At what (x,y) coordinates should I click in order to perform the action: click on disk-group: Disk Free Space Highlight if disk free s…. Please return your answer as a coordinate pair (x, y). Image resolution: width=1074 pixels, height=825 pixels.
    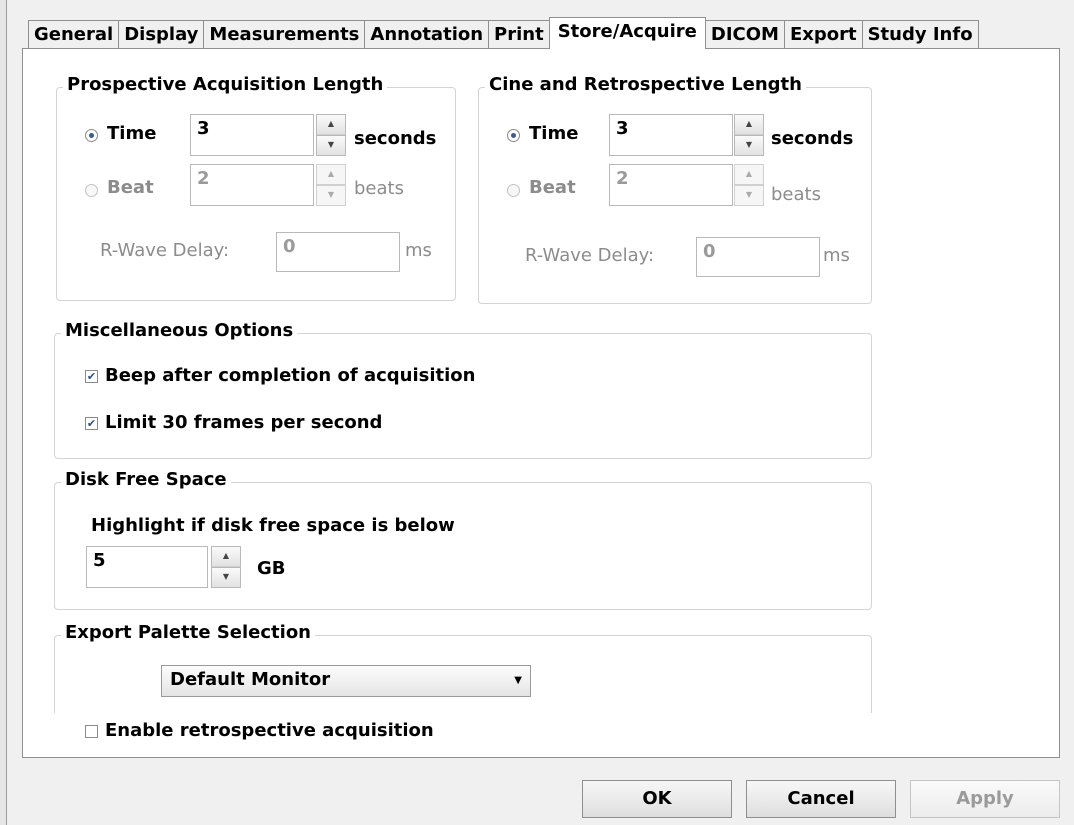
    Looking at the image, I should click on (463, 539).